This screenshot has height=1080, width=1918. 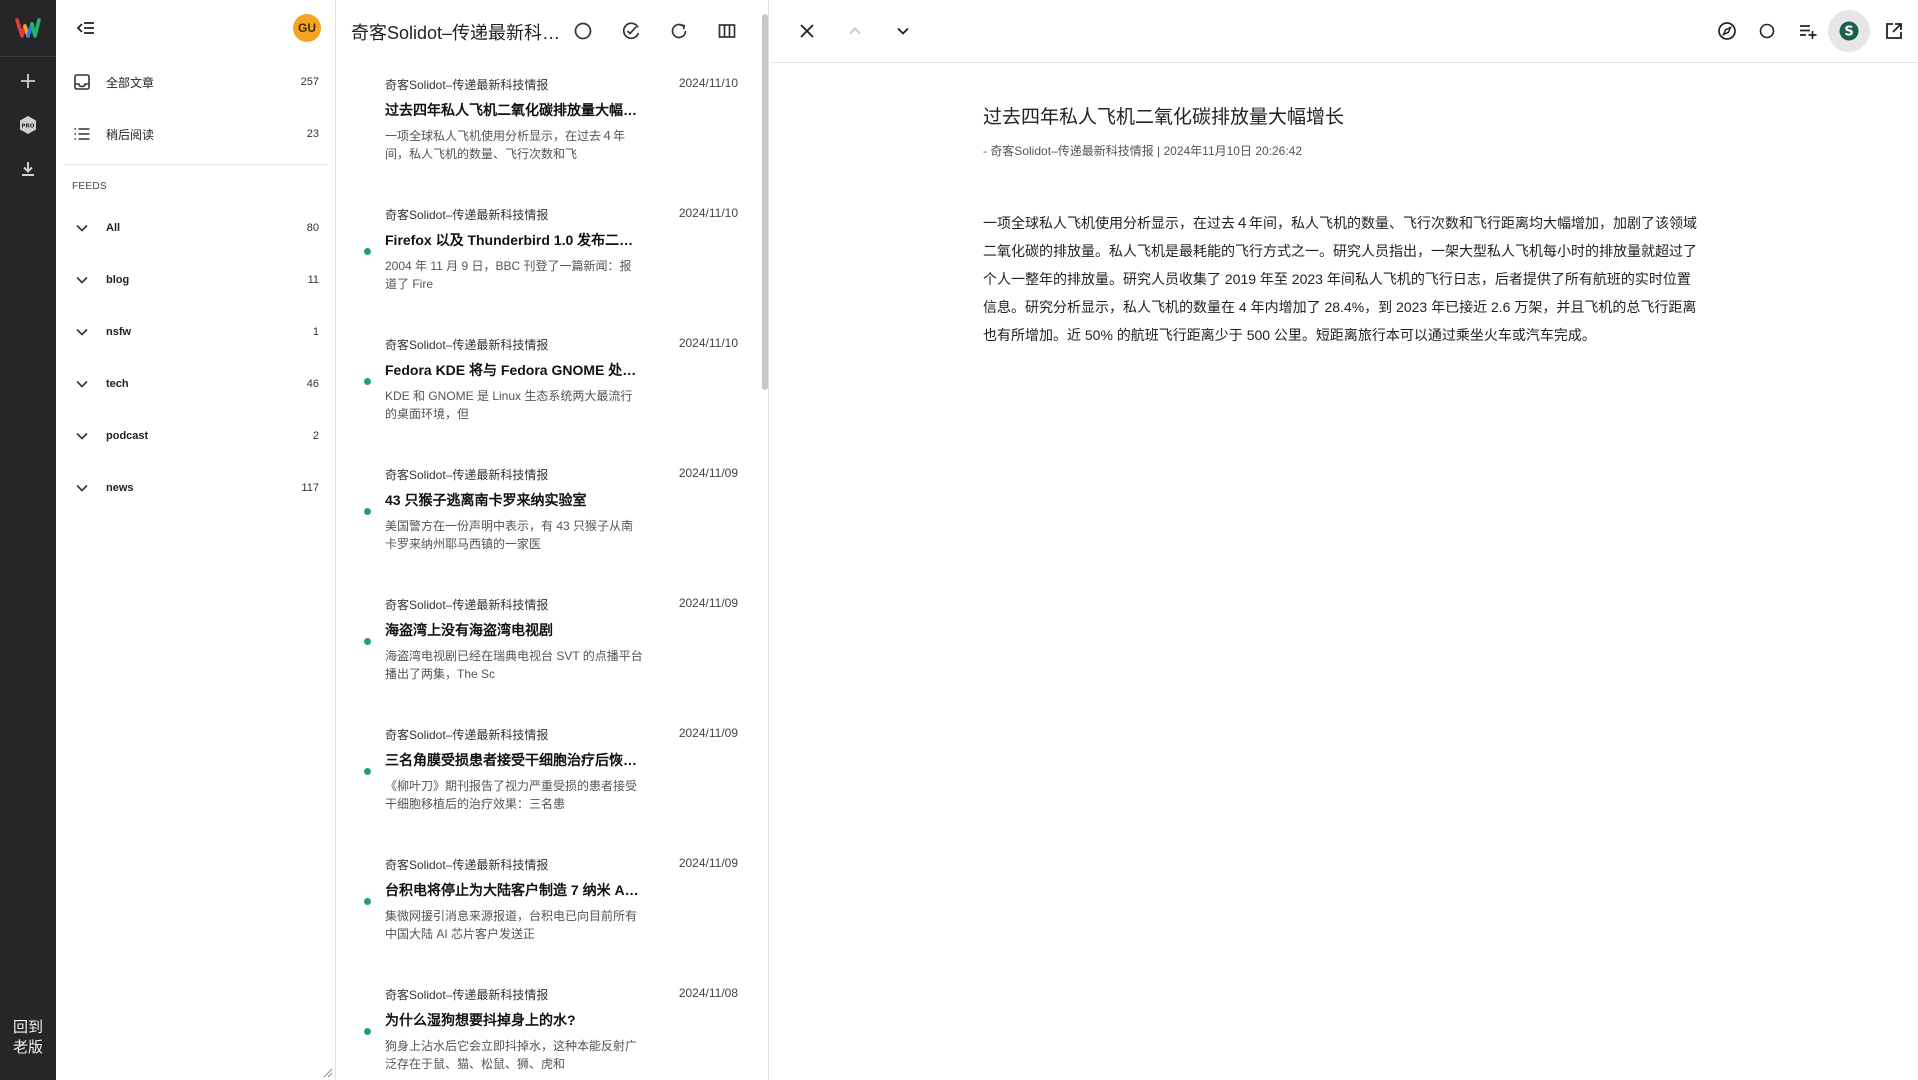 I want to click on add-feed-button, so click(x=28, y=81).